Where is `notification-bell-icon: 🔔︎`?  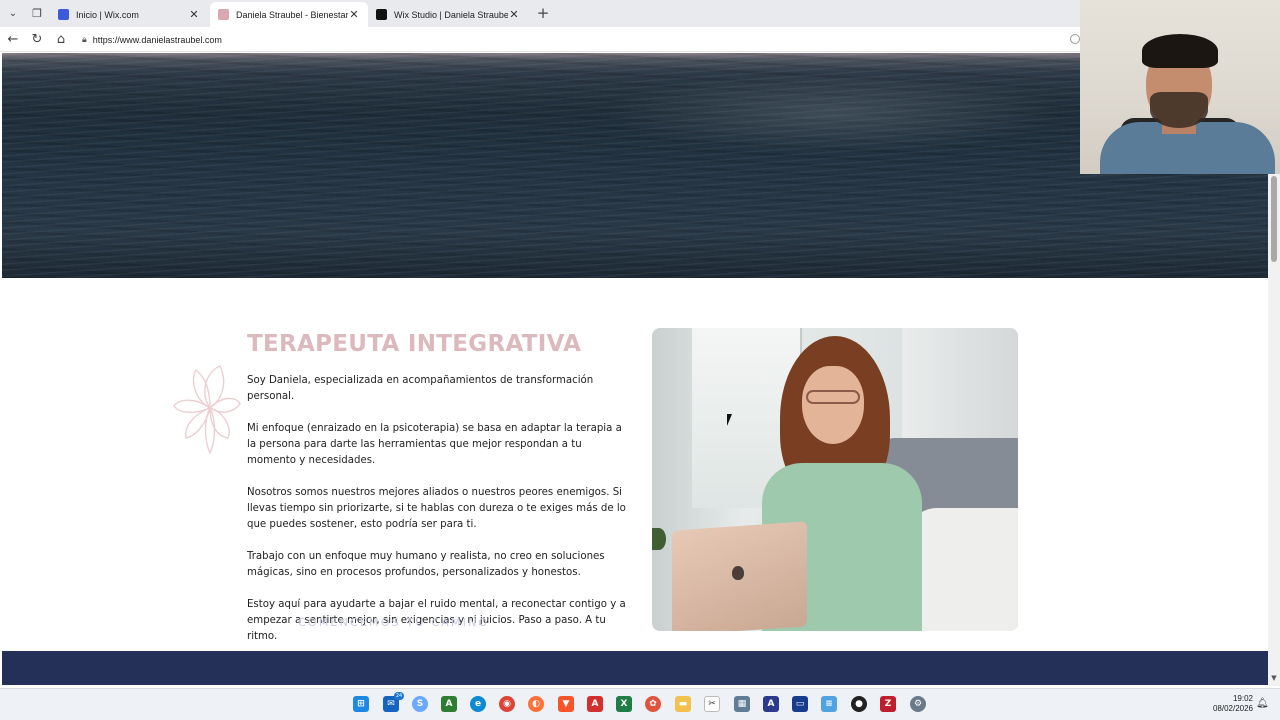 notification-bell-icon: 🔔︎ is located at coordinates (1262, 704).